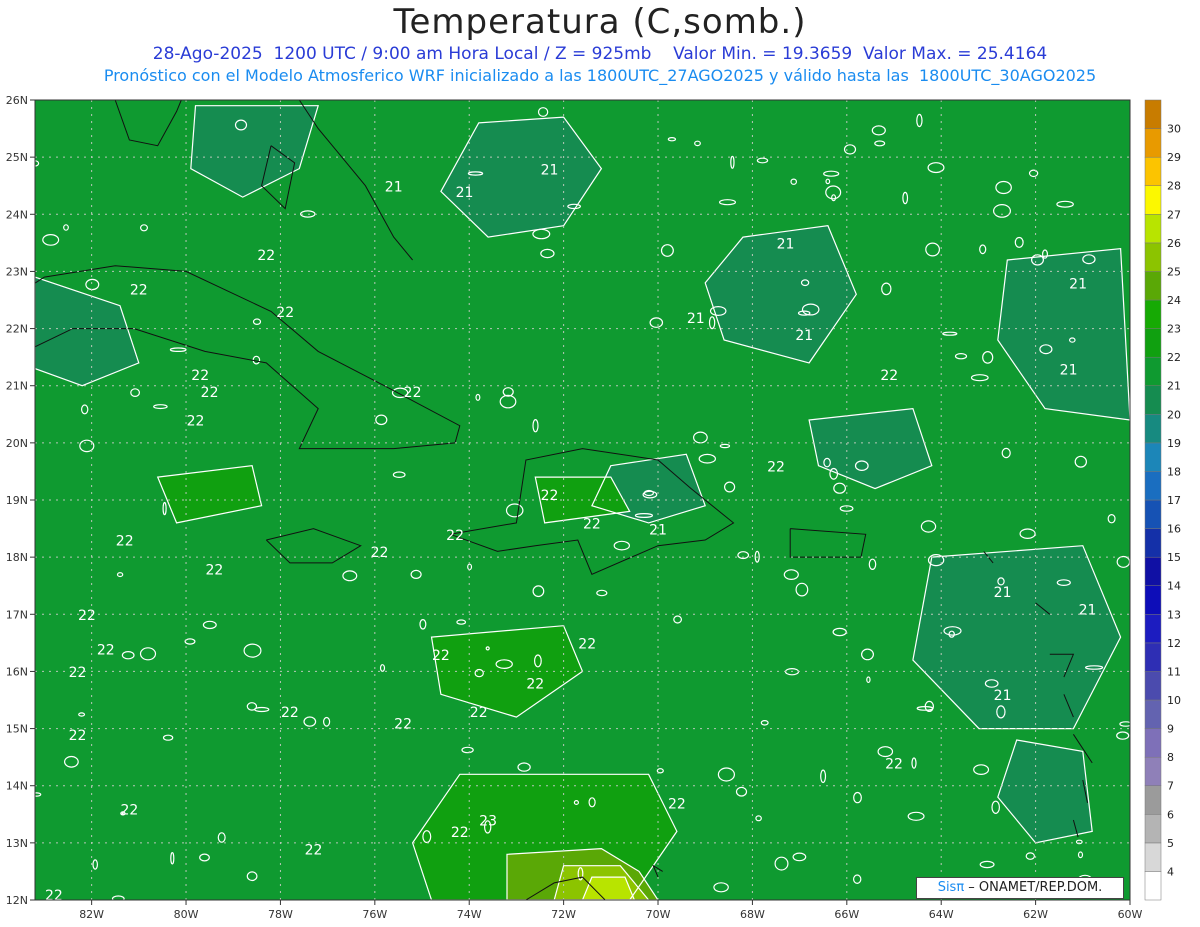 Image resolution: width=1200 pixels, height=927 pixels. I want to click on colorbar-label: 16, so click(1174, 529).